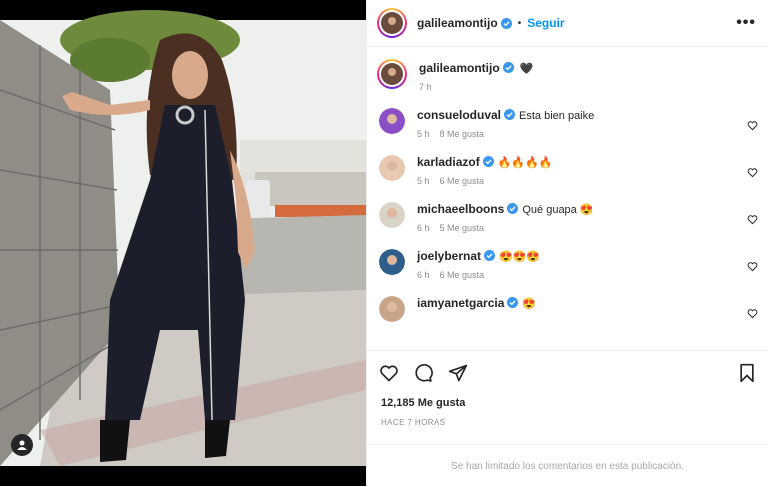 This screenshot has width=768, height=487. Describe the element at coordinates (458, 373) in the screenshot. I see `share-send-icon` at that location.